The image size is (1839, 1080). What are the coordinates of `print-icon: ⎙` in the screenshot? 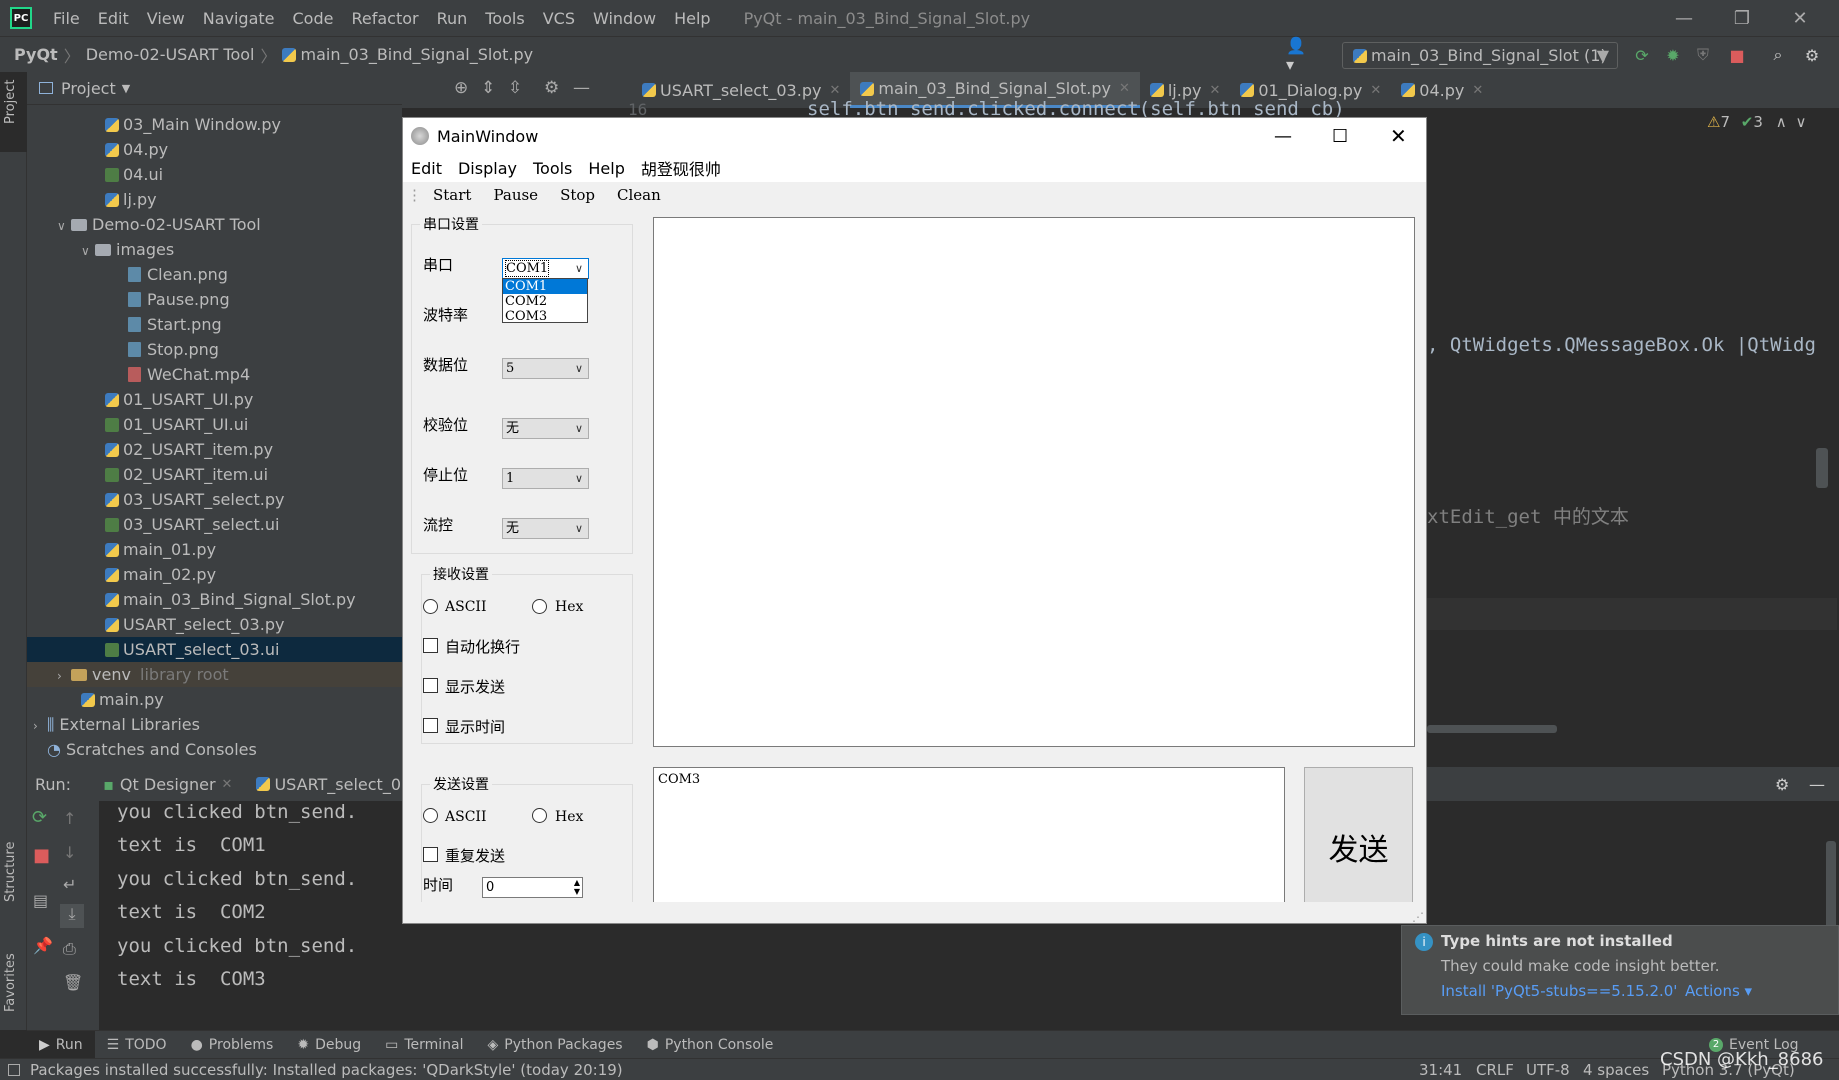 It's located at (69, 949).